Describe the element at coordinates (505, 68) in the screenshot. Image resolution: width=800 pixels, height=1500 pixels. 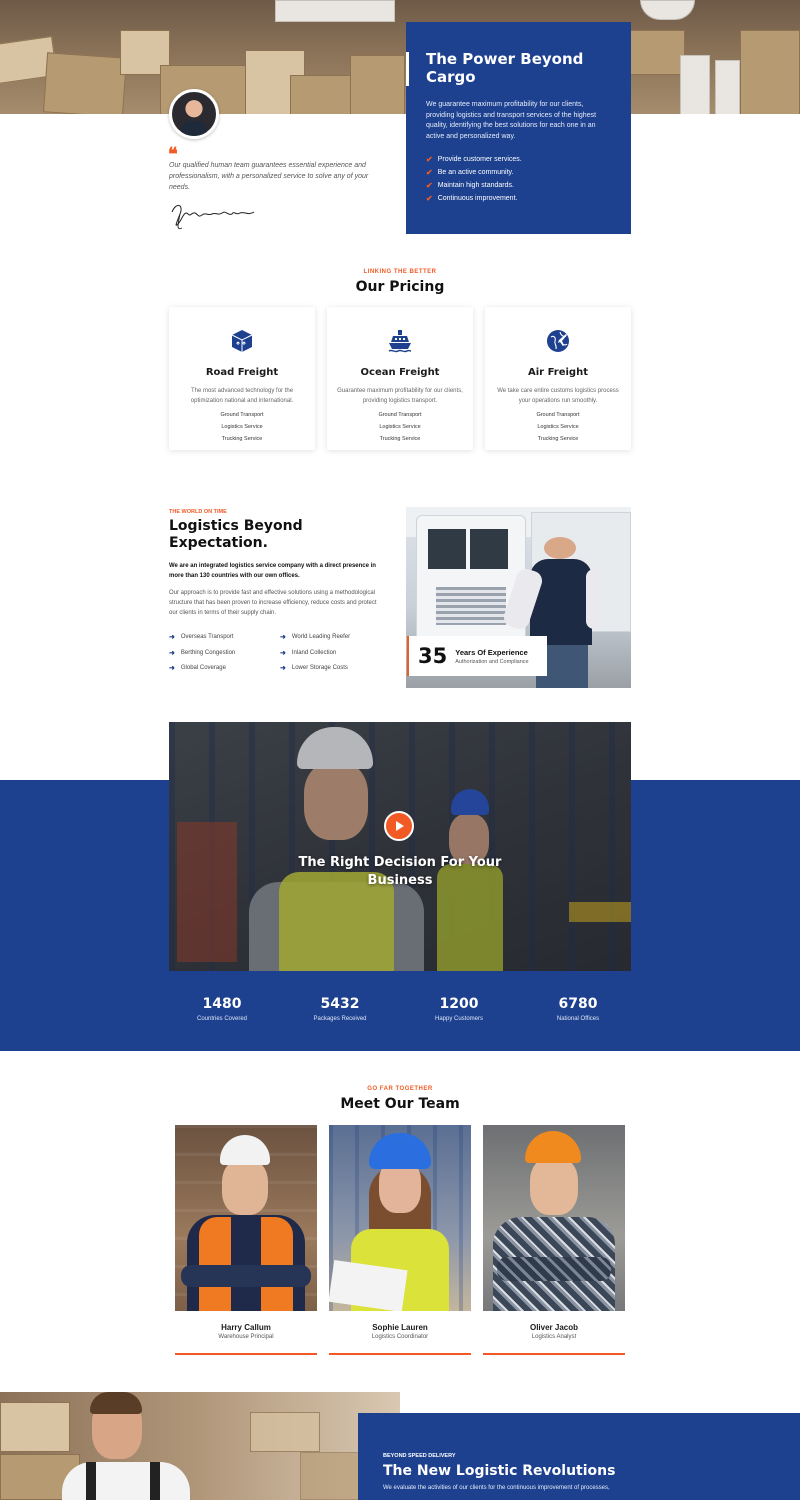
I see `hero-title: The Power Beyond Cargo` at that location.